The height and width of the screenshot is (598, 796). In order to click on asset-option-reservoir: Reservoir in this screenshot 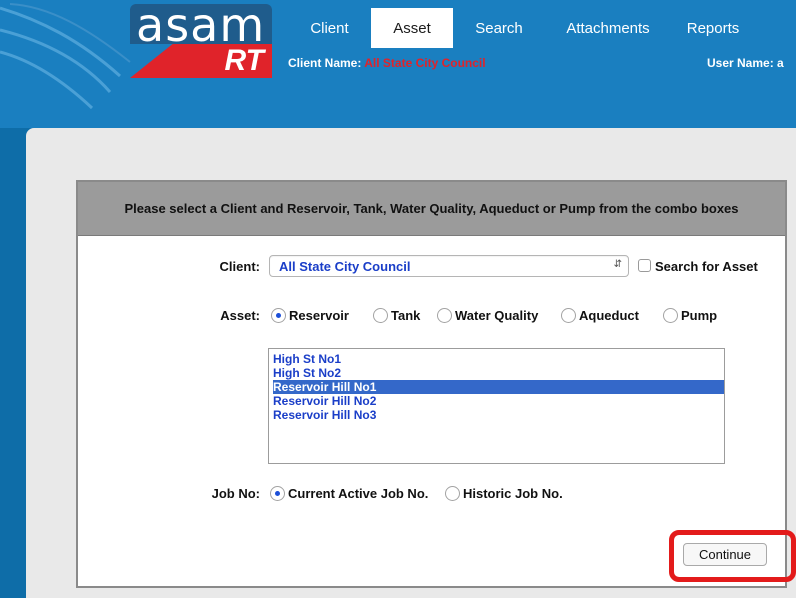, I will do `click(319, 315)`.